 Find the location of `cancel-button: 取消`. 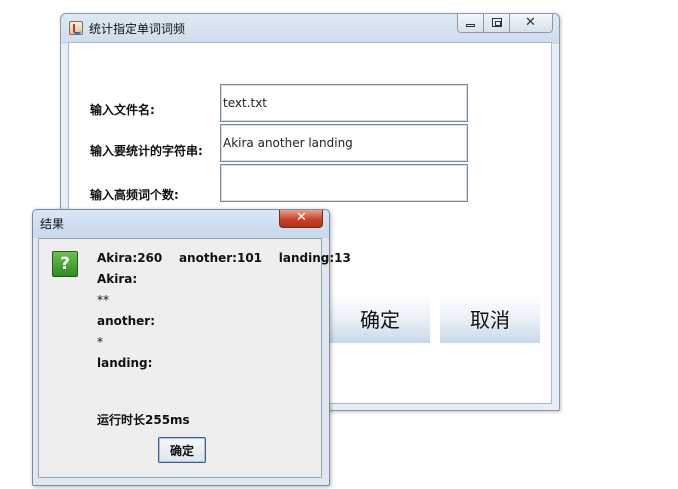

cancel-button: 取消 is located at coordinates (490, 318).